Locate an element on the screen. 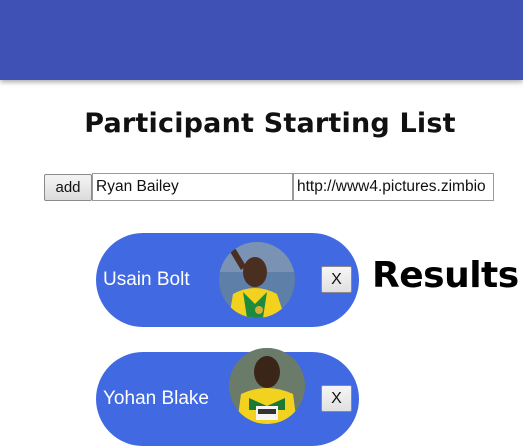  participant-card: Usain Bolt X is located at coordinates (227, 280).